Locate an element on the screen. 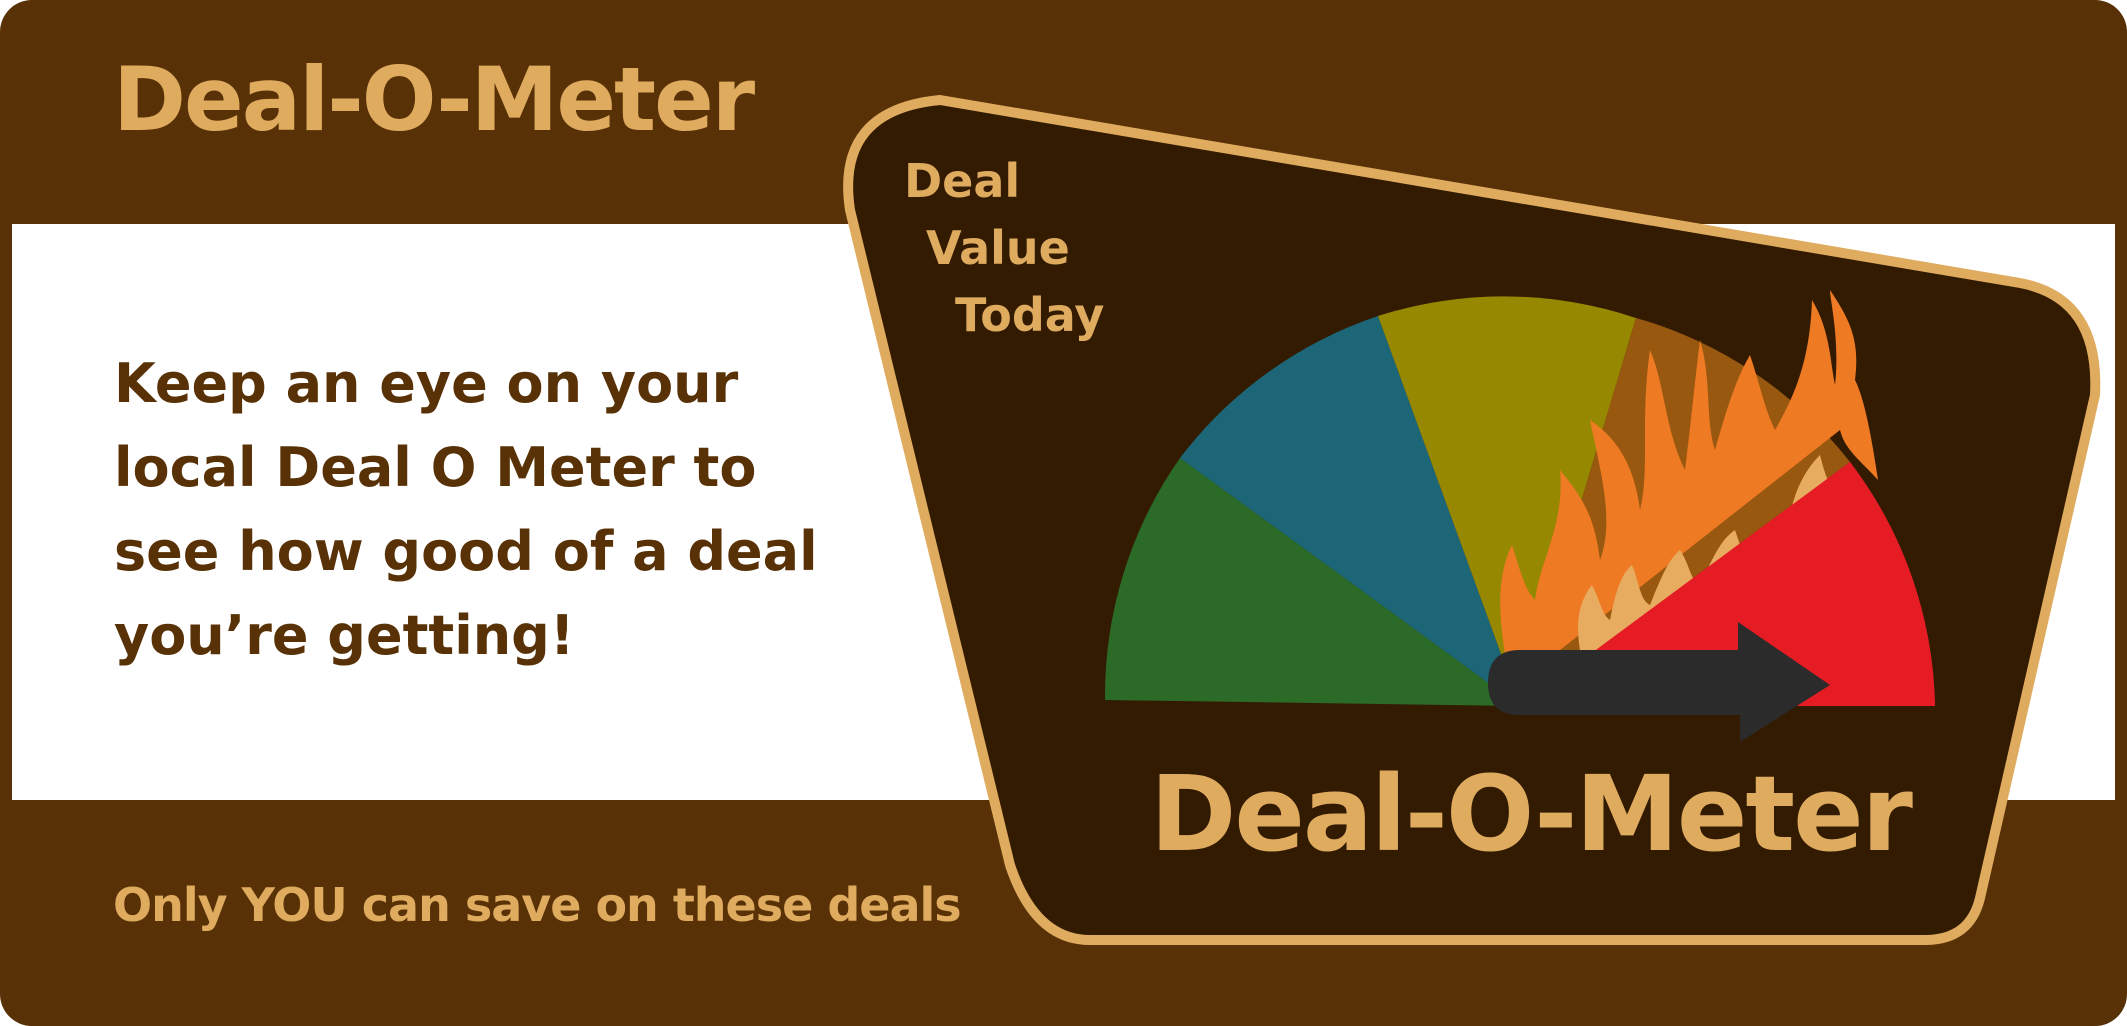 The image size is (2127, 1026). sign-label-line-2: Value is located at coordinates (998, 248).